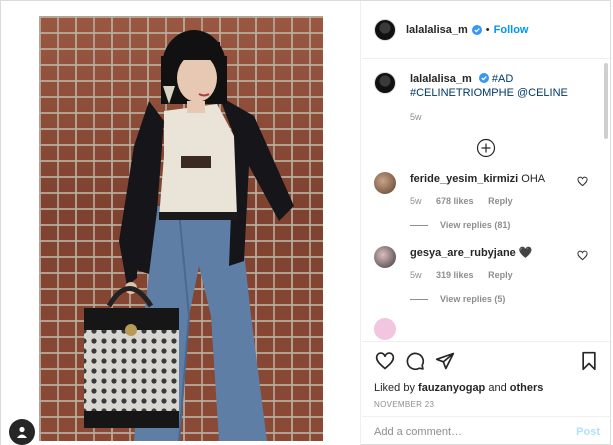 This screenshot has height=445, width=613. I want to click on share-icon, so click(445, 361).